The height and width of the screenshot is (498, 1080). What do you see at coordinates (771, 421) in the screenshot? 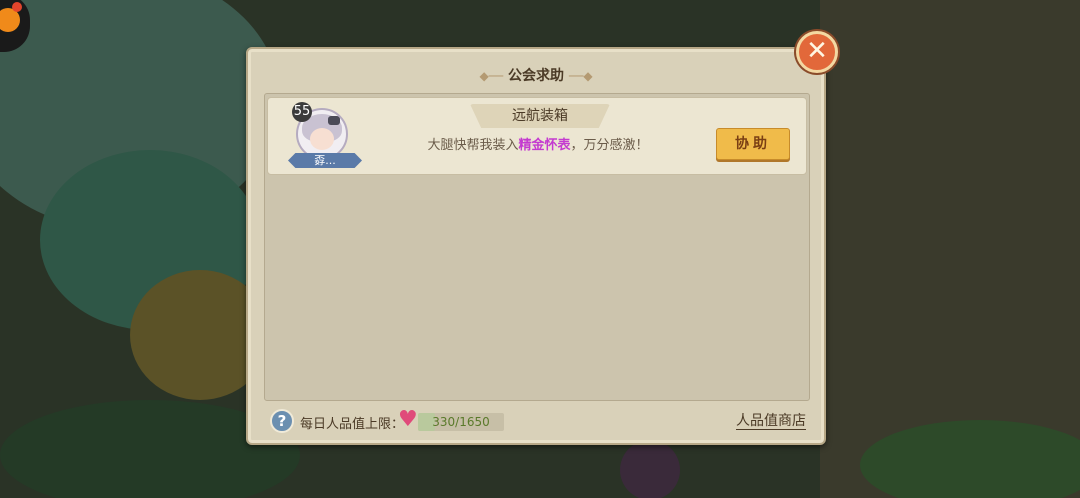
I see `reputation-shop-link: 人品值商店` at bounding box center [771, 421].